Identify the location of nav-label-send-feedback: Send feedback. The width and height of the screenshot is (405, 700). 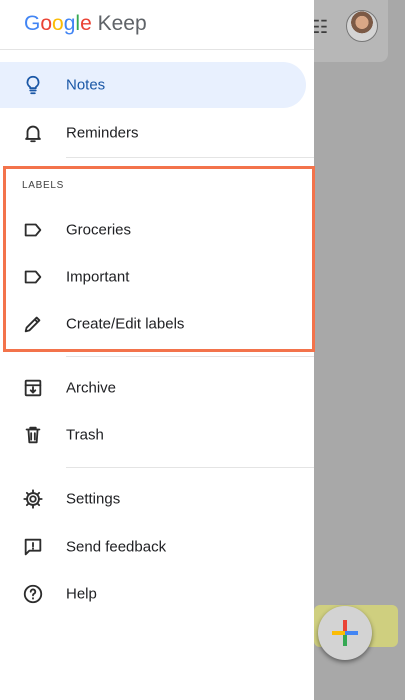
(116, 547).